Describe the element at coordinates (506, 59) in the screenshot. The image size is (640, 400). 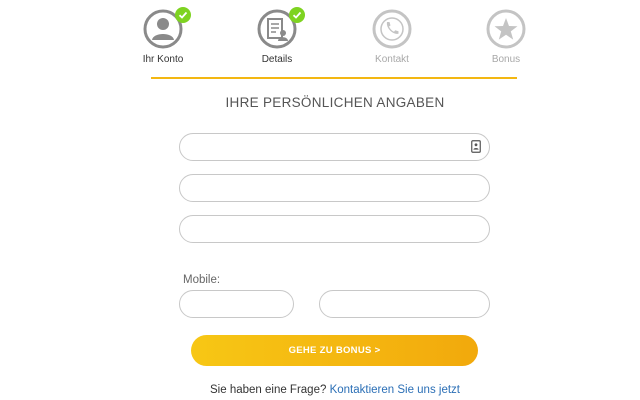
I see `step-label: Bonus` at that location.